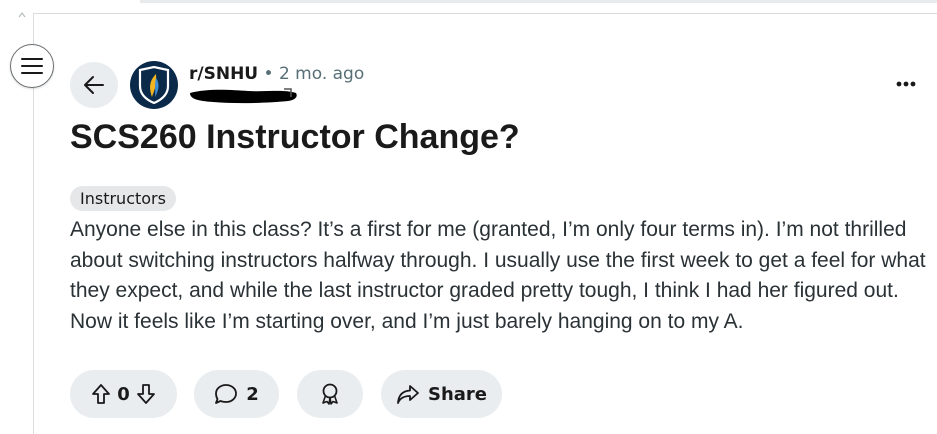 Image resolution: width=937 pixels, height=434 pixels. I want to click on subreddit-shield-logo, so click(154, 85).